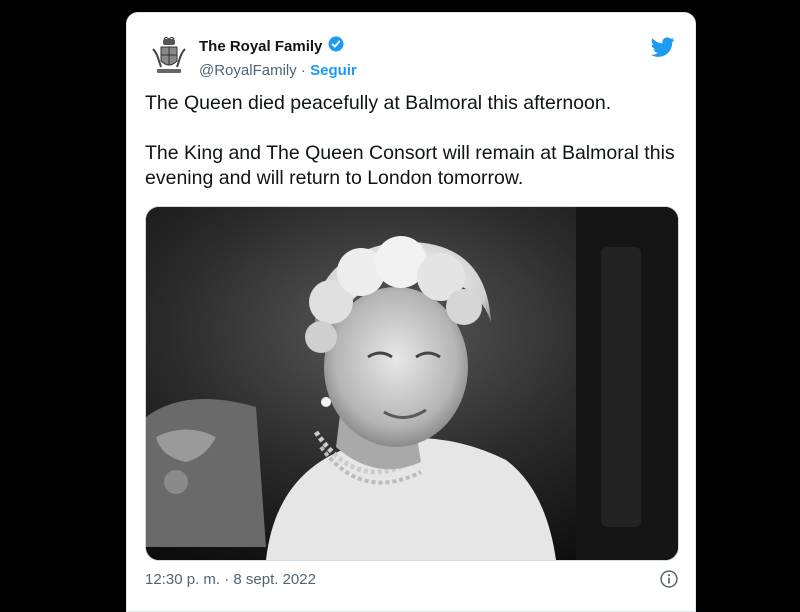 Image resolution: width=800 pixels, height=612 pixels. Describe the element at coordinates (260, 47) in the screenshot. I see `author-display-name: The Royal Family` at that location.